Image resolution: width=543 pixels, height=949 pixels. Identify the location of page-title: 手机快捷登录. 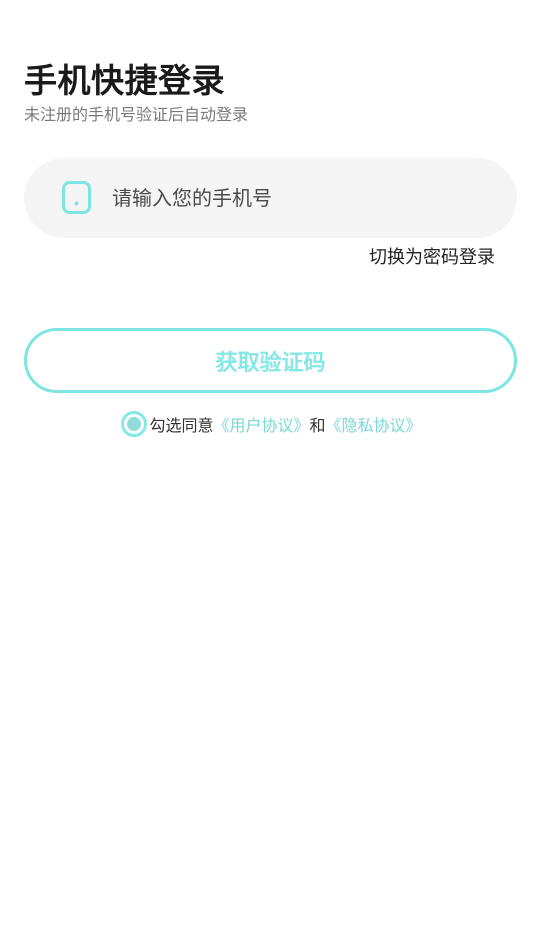
(124, 80).